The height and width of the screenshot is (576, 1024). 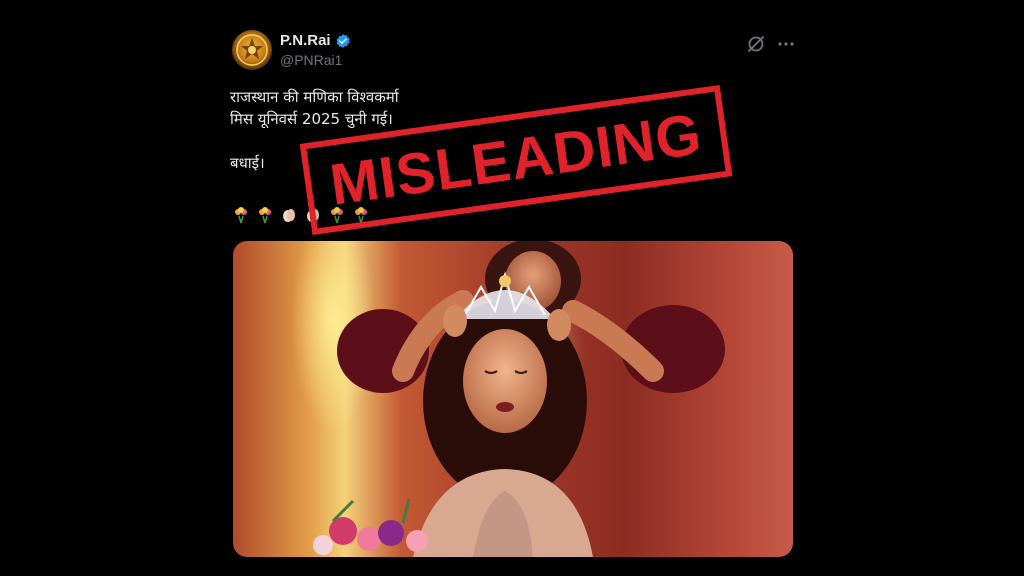 What do you see at coordinates (756, 44) in the screenshot?
I see `grok-icon` at bounding box center [756, 44].